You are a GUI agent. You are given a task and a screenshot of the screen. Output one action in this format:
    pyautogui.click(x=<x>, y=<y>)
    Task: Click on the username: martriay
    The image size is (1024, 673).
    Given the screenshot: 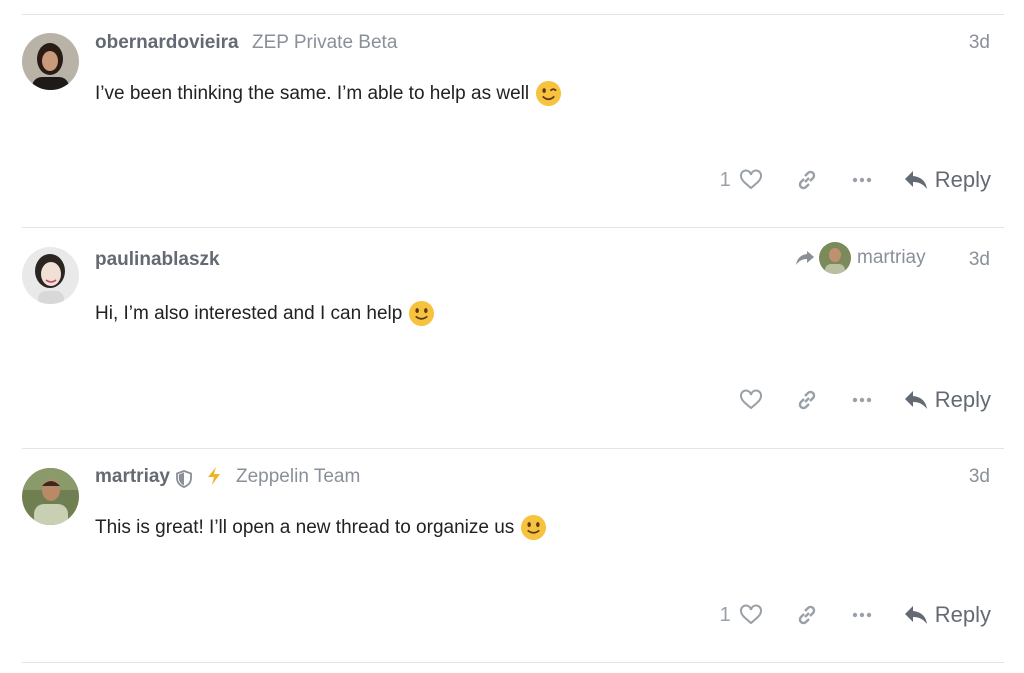 What is the action you would take?
    pyautogui.click(x=132, y=477)
    